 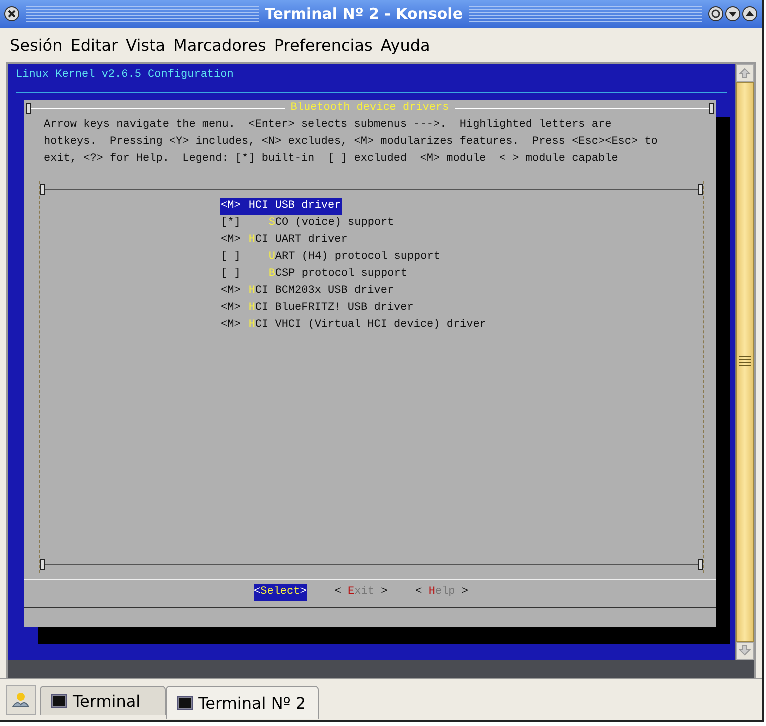 What do you see at coordinates (364, 14) in the screenshot?
I see `window-title: Terminal Nº 2 - Konsole` at bounding box center [364, 14].